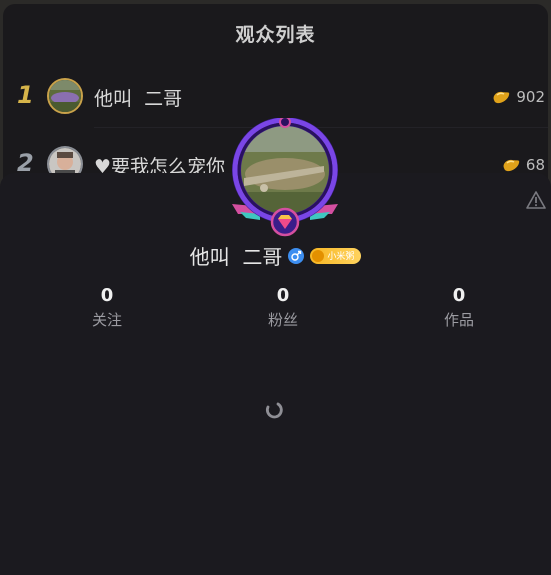 Image resolution: width=551 pixels, height=575 pixels. Describe the element at coordinates (282, 320) in the screenshot. I see `stat-label: 粉丝` at that location.